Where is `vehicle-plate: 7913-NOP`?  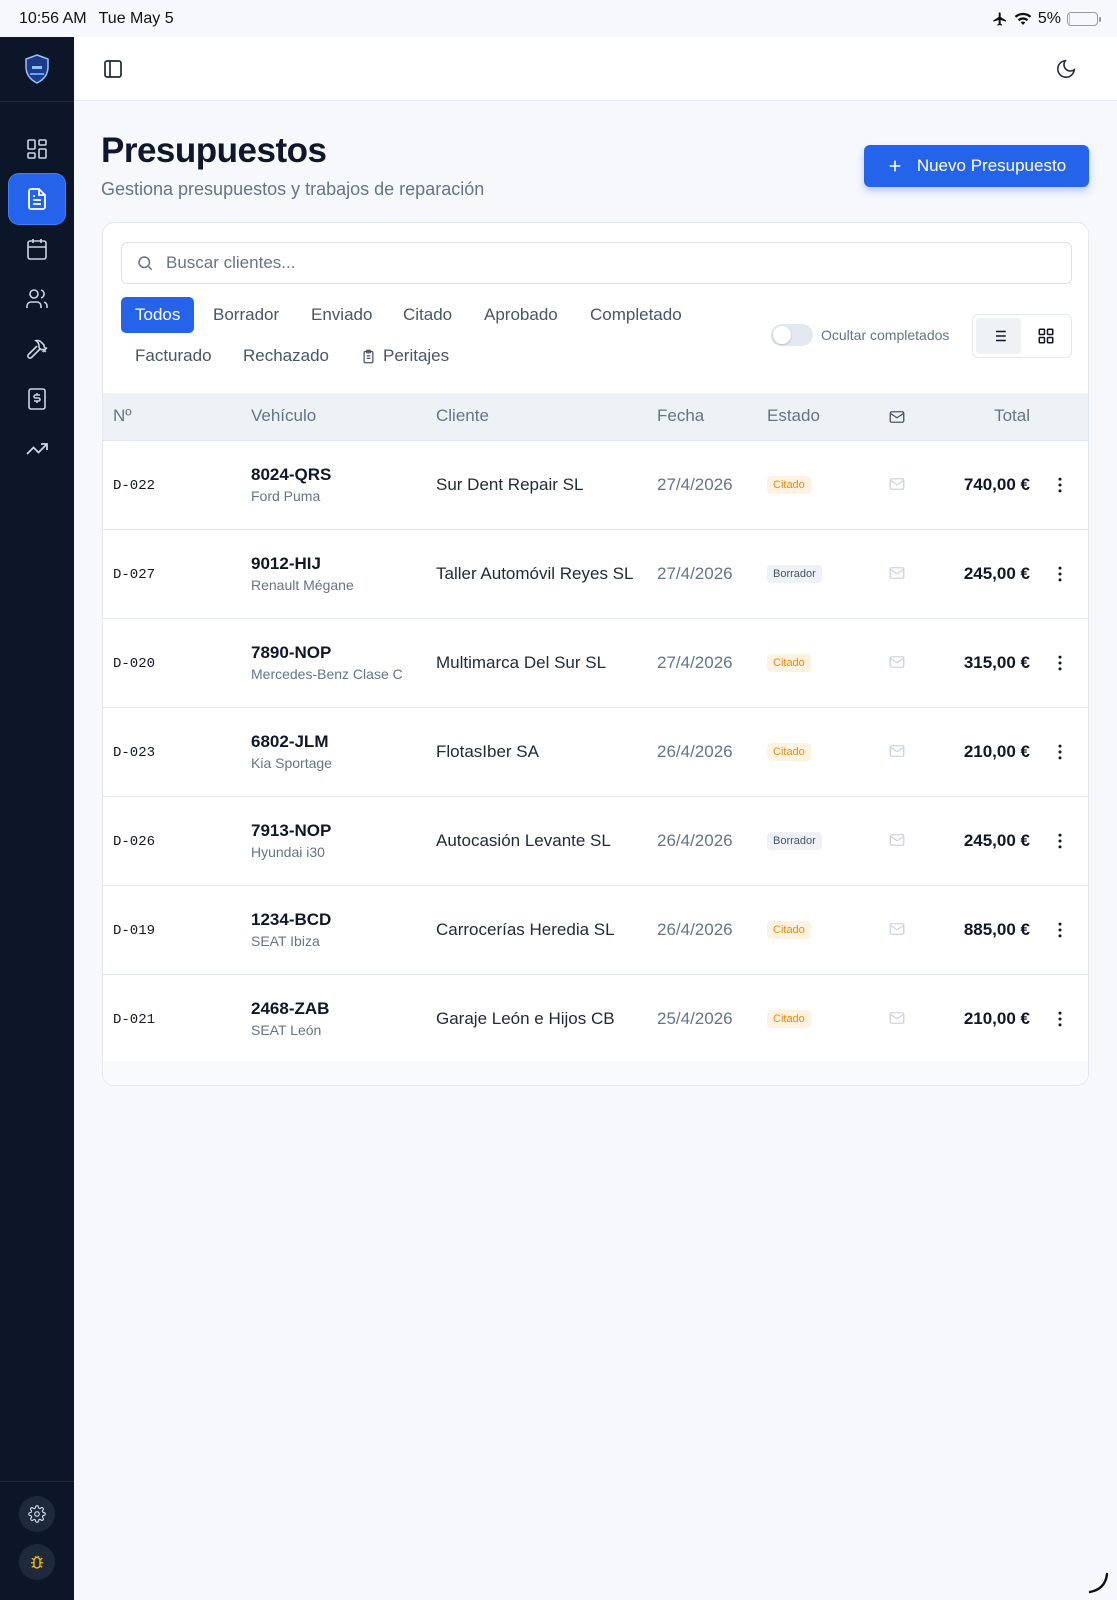 vehicle-plate: 7913-NOP is located at coordinates (291, 830).